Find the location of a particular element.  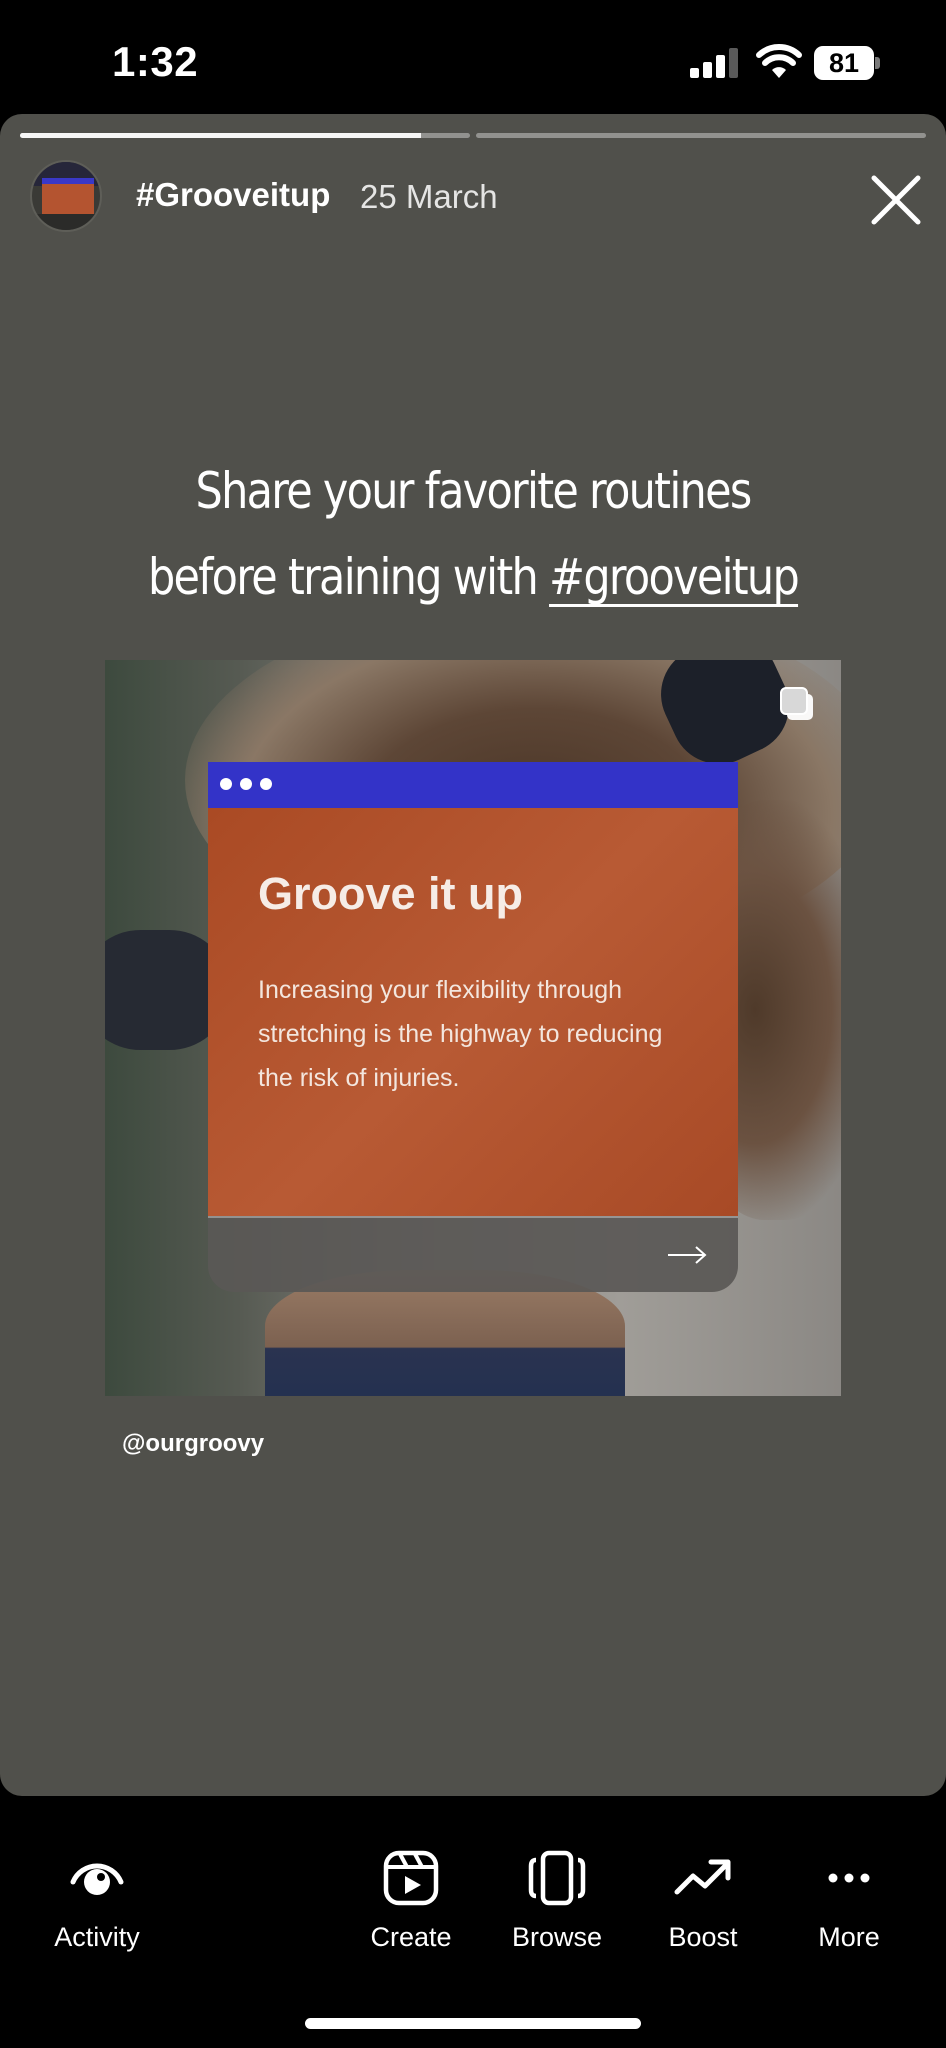

battery-level: 81 is located at coordinates (844, 63).